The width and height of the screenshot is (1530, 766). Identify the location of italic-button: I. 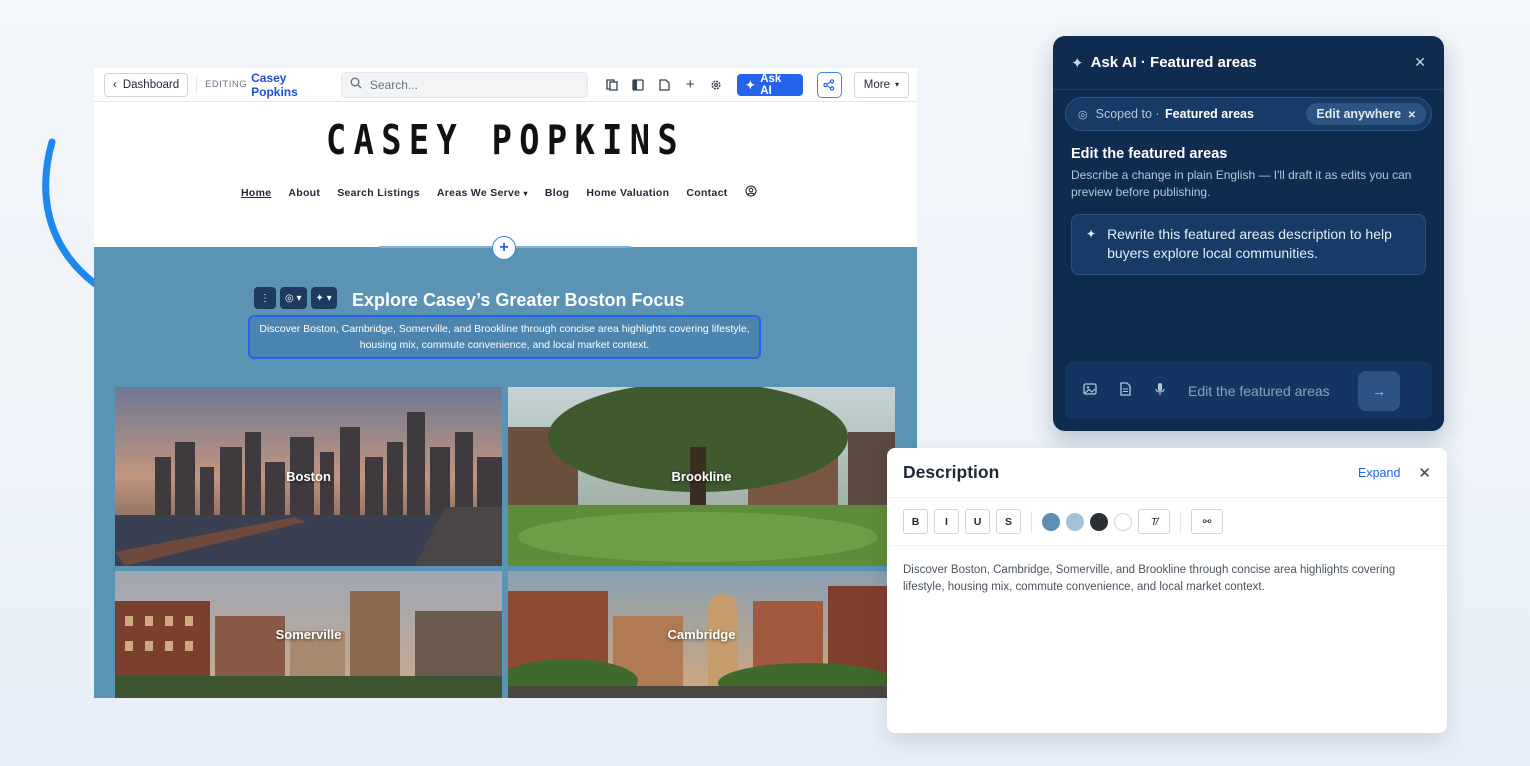
(946, 521).